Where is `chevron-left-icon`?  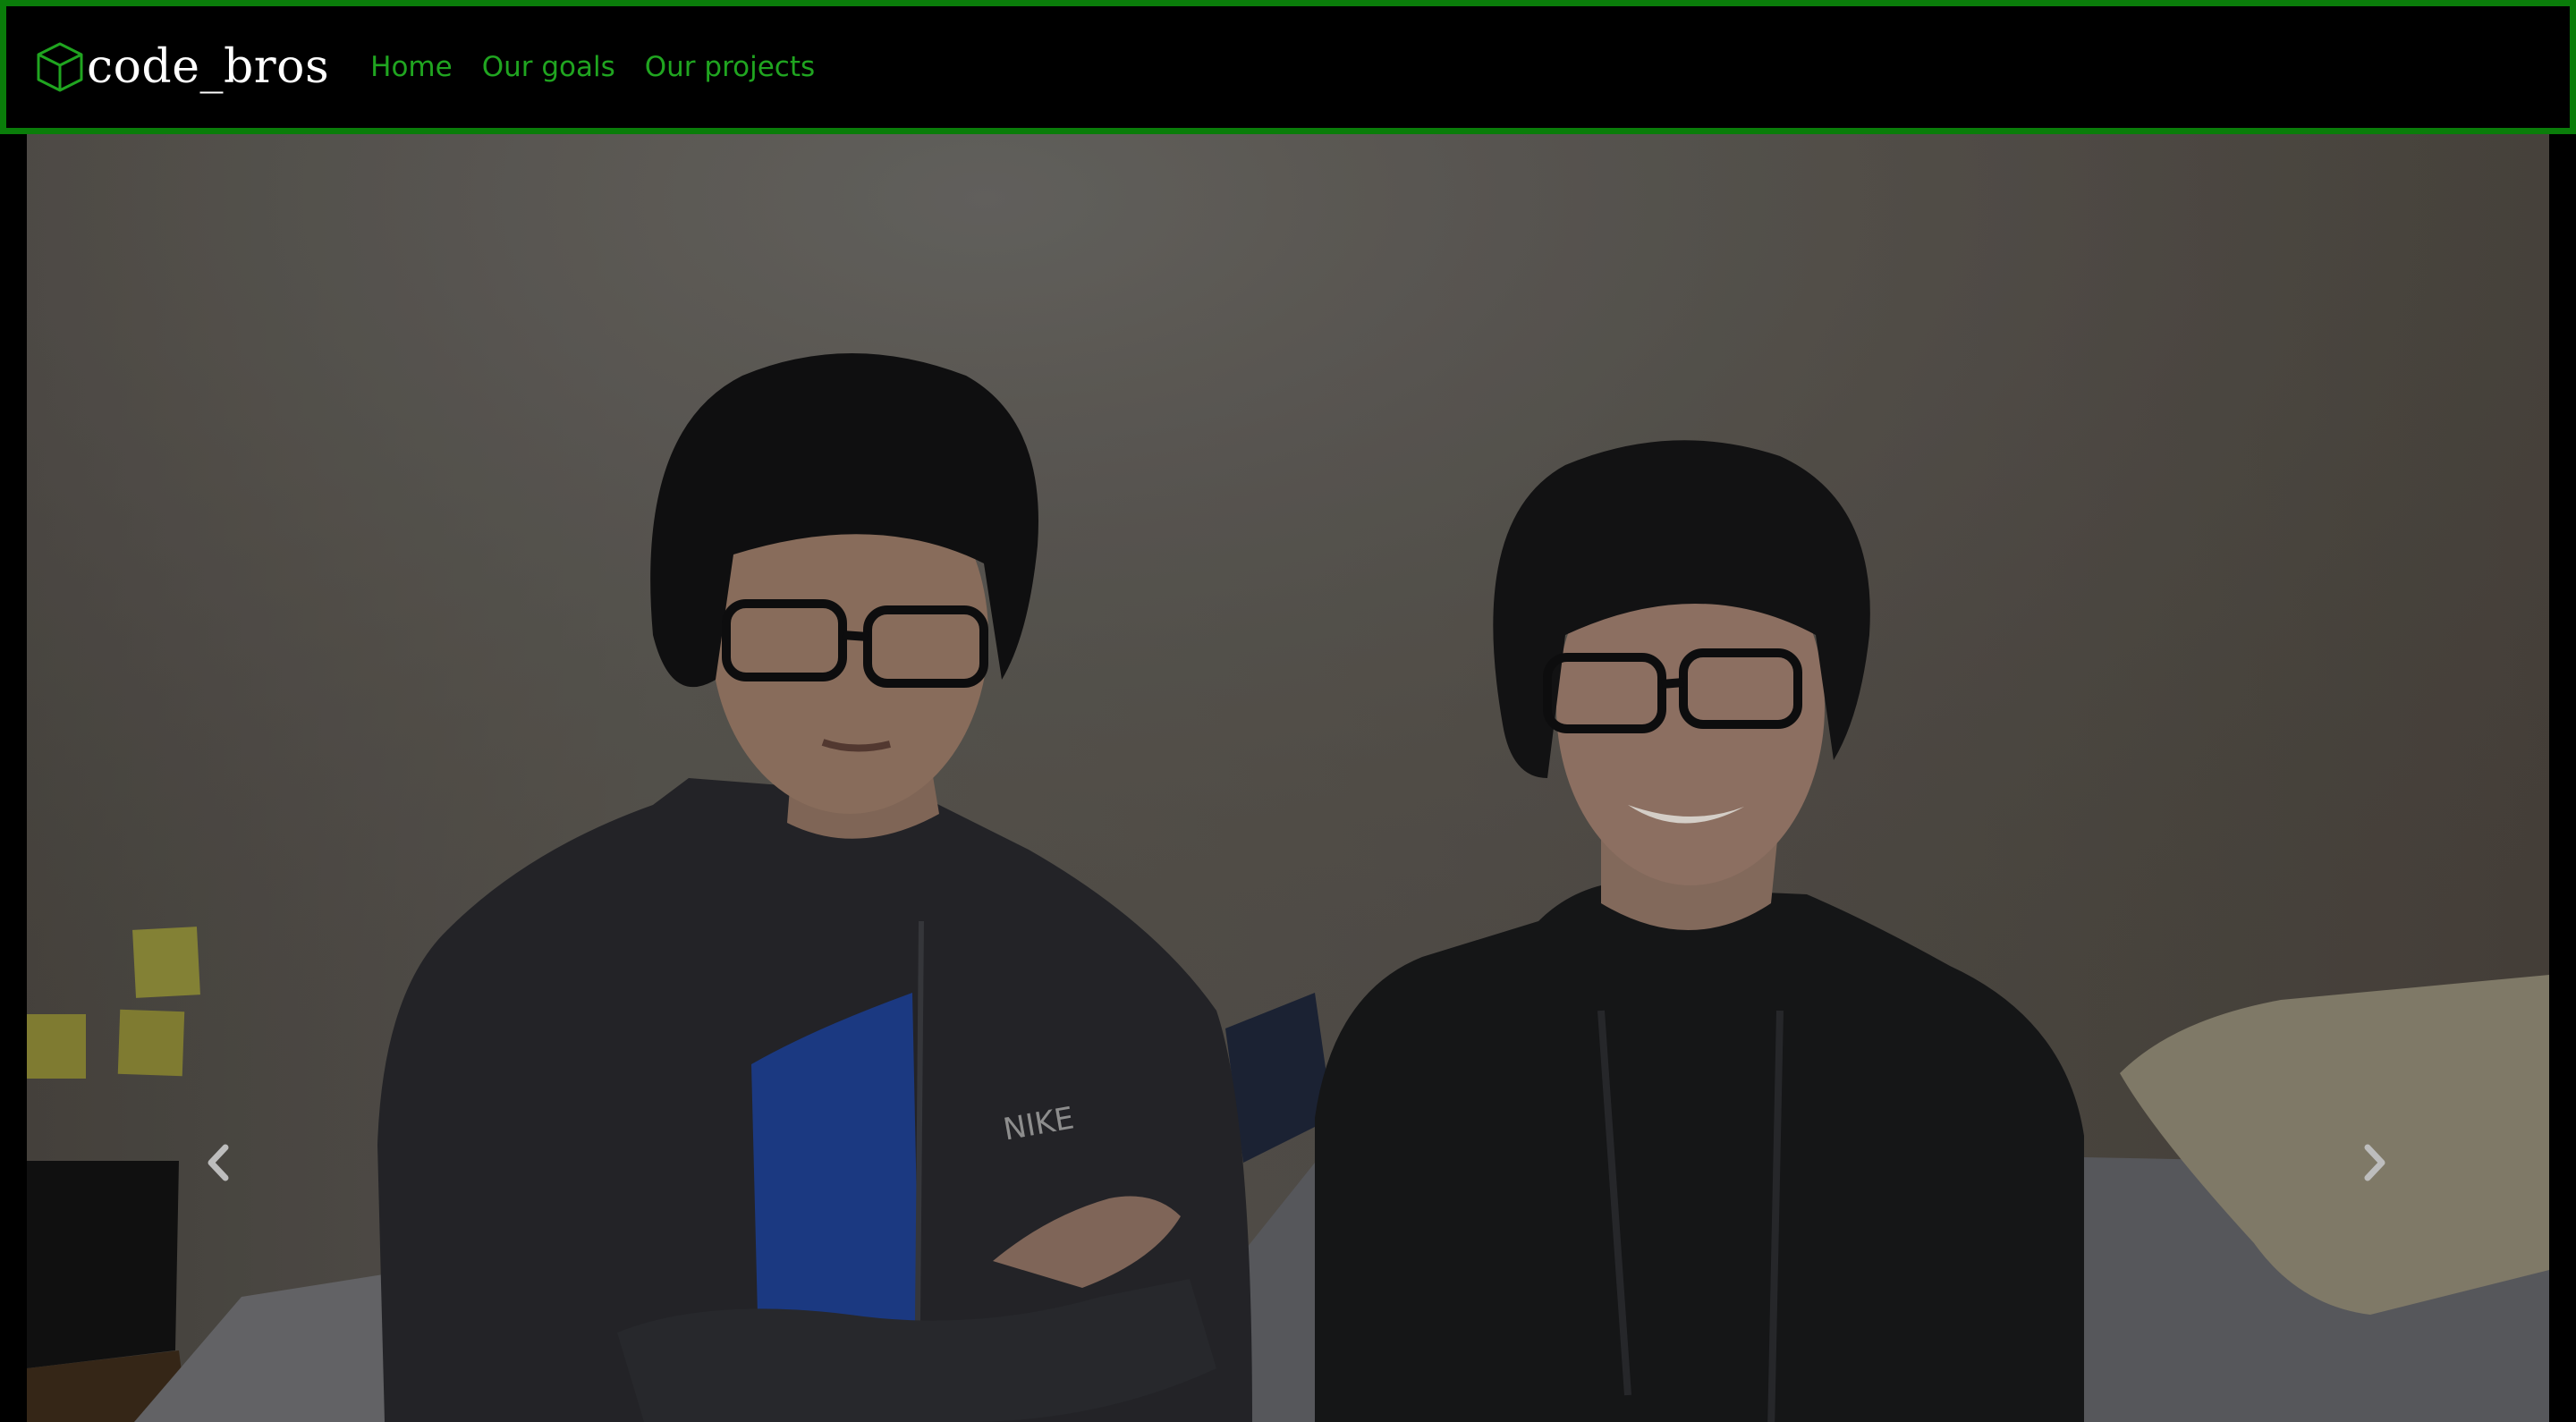
chevron-left-icon is located at coordinates (218, 1162).